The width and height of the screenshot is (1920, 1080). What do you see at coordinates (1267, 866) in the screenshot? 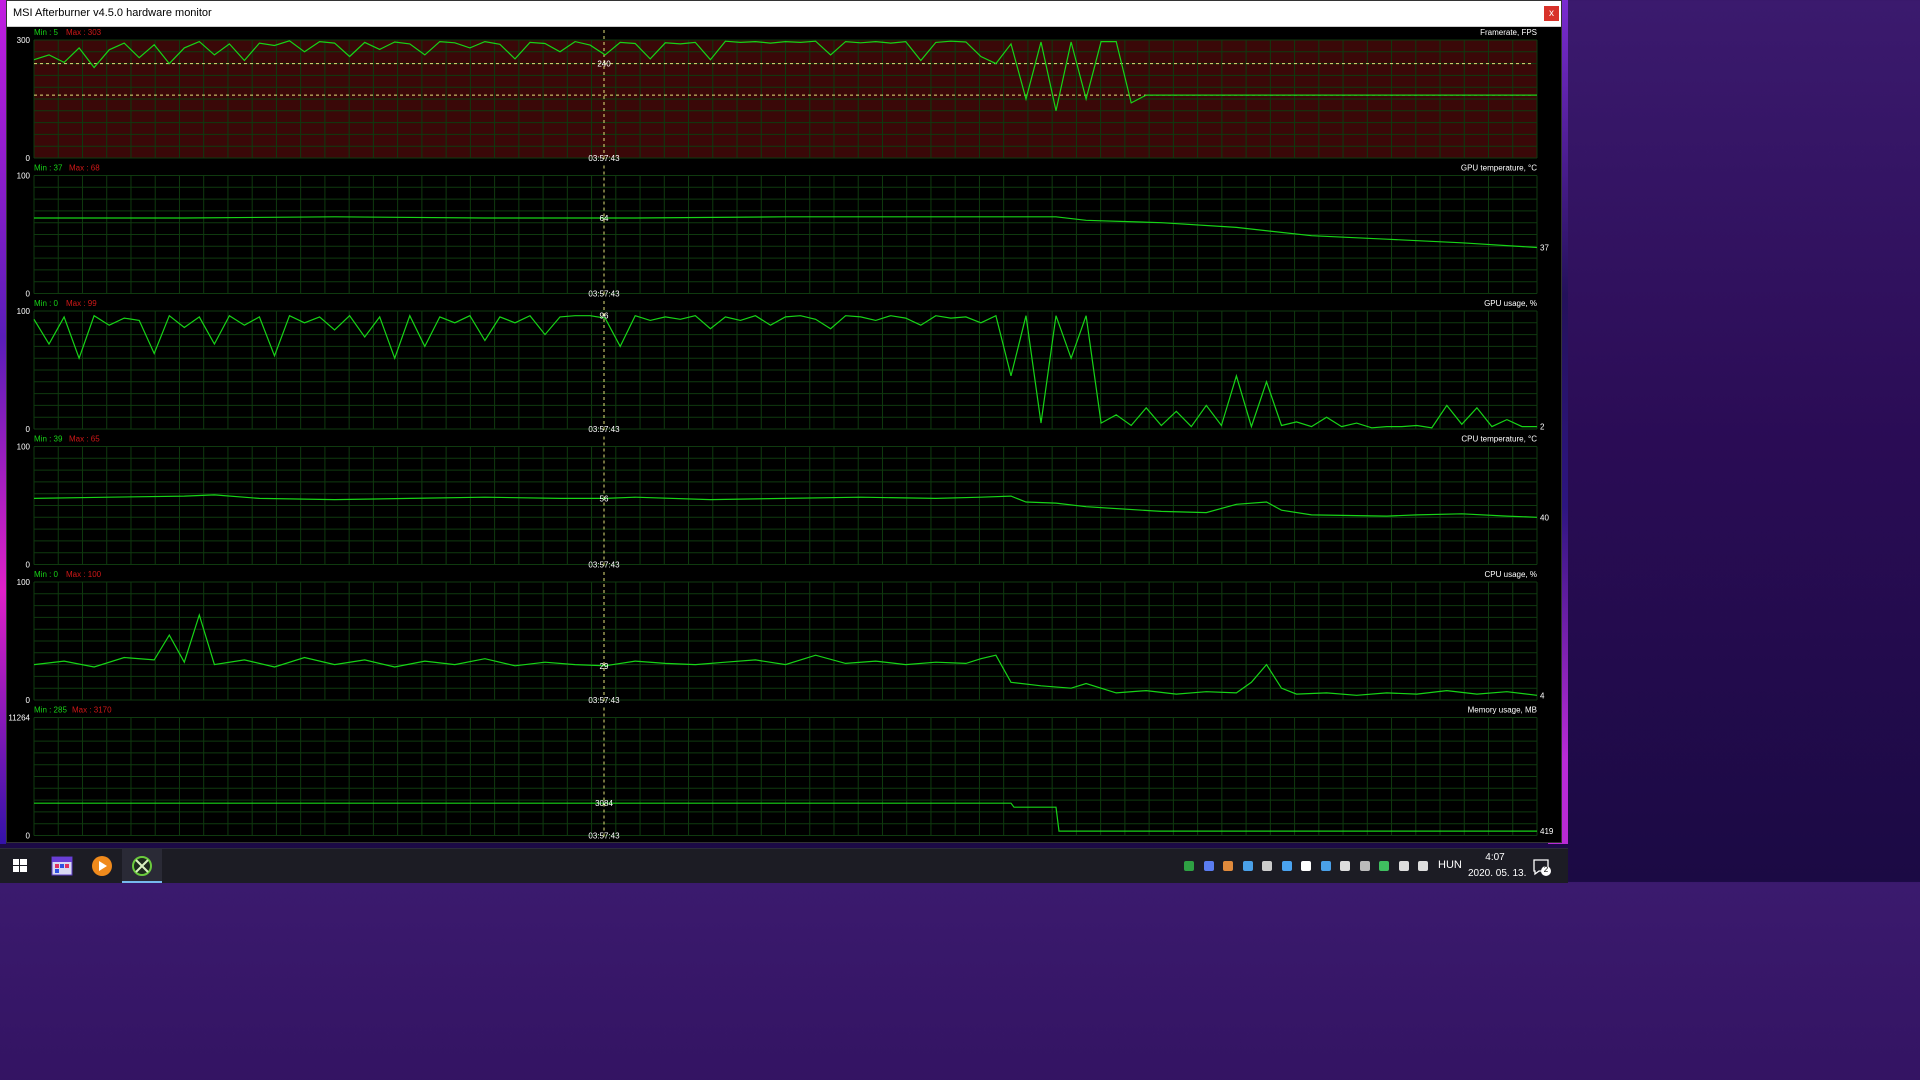
I see `folder-icon` at bounding box center [1267, 866].